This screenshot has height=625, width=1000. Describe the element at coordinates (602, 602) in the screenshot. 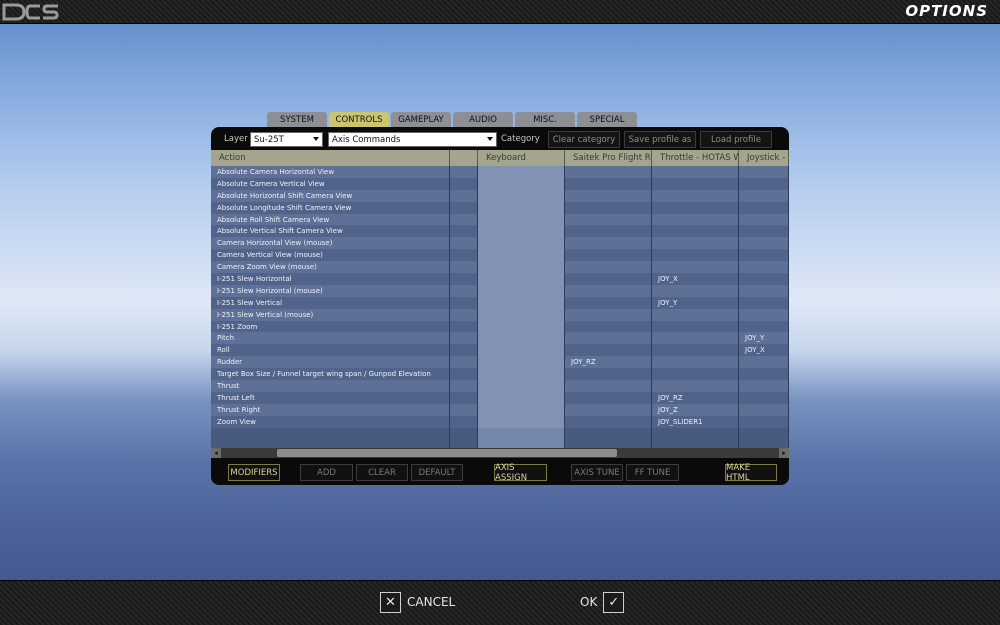

I see `ok-button: OK ✓` at that location.